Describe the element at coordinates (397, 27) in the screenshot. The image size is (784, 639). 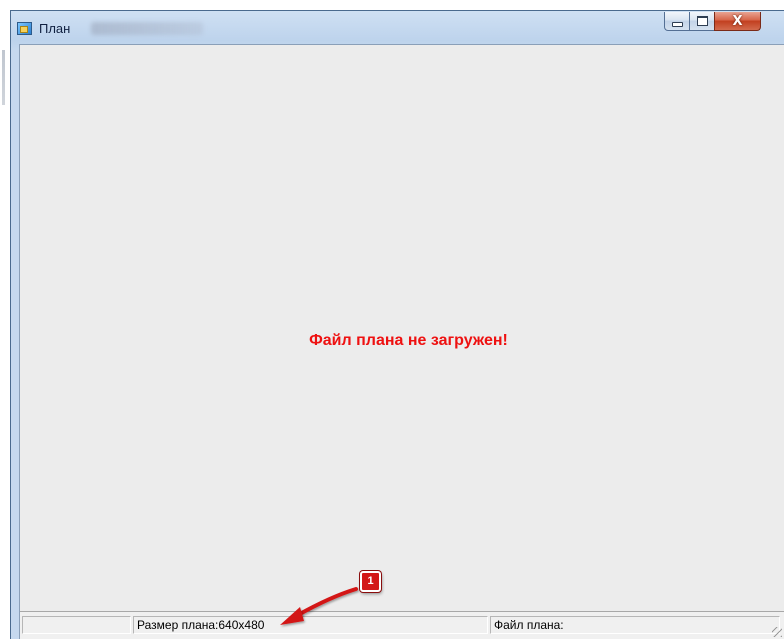
I see `title-bar: План X` at that location.